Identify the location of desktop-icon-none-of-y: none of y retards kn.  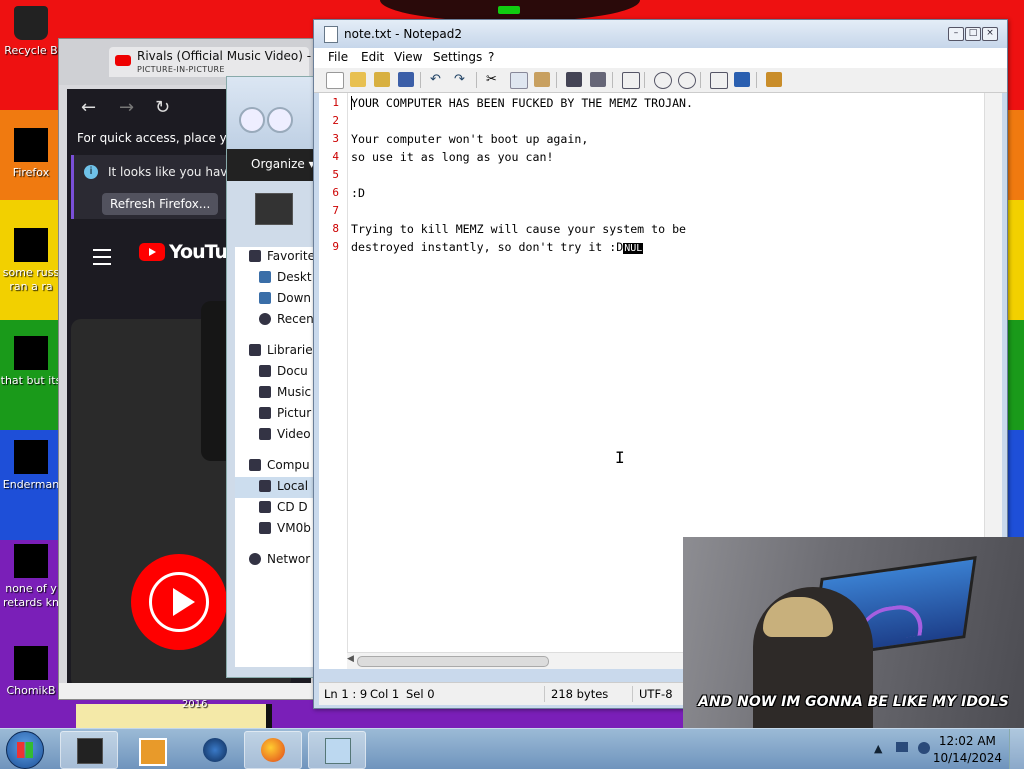
(31, 577).